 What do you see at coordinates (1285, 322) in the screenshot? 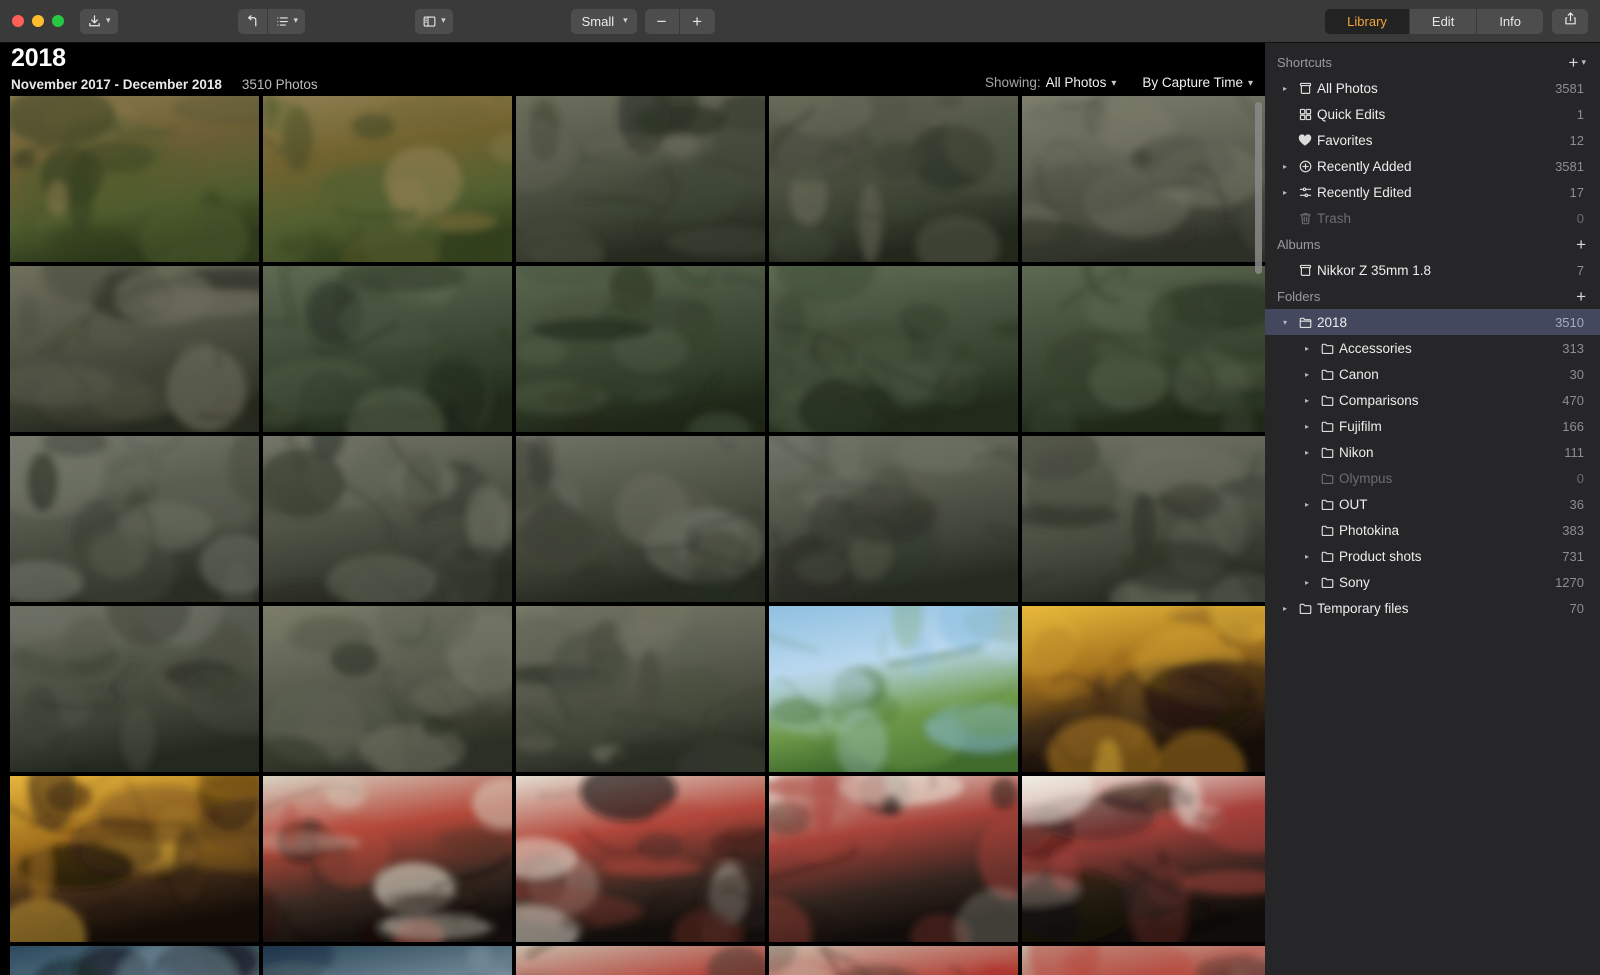
I see `chevron-down-icon: ▾` at bounding box center [1285, 322].